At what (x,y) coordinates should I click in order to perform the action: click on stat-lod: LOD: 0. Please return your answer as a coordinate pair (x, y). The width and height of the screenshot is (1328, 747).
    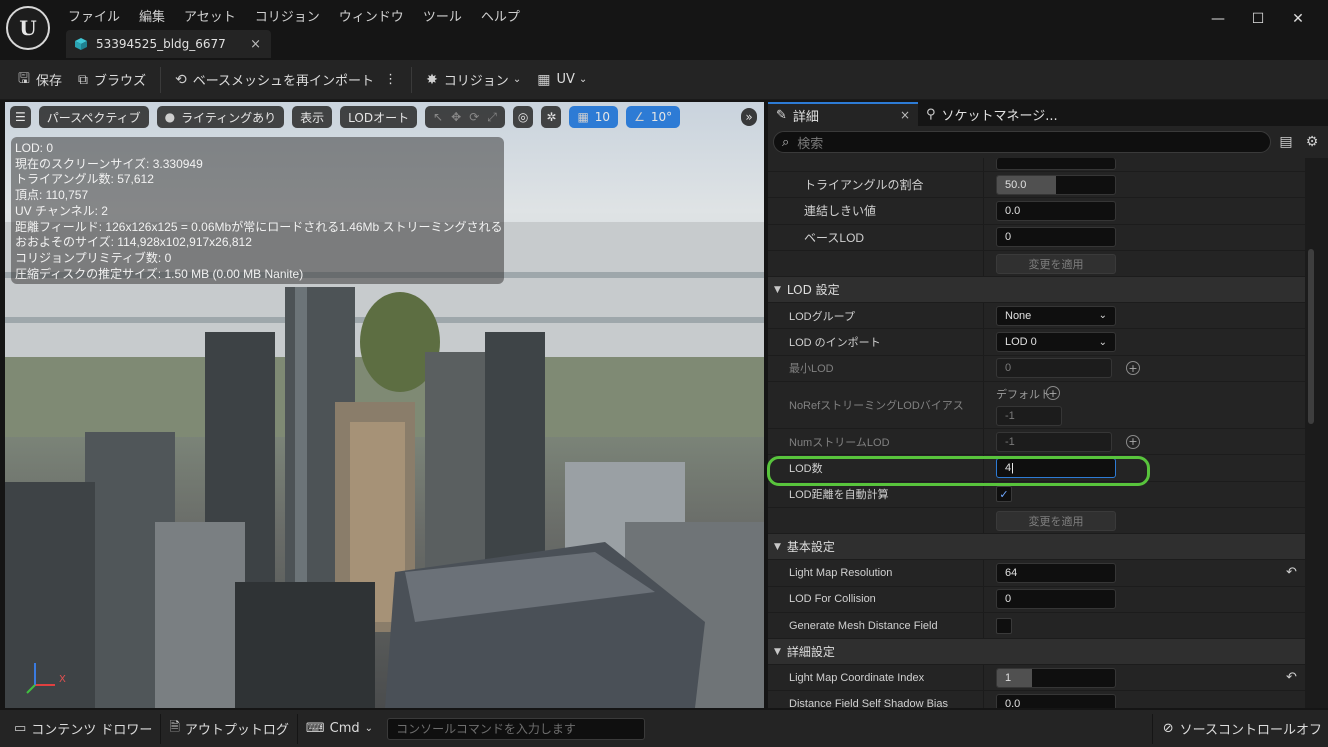
    Looking at the image, I should click on (34, 148).